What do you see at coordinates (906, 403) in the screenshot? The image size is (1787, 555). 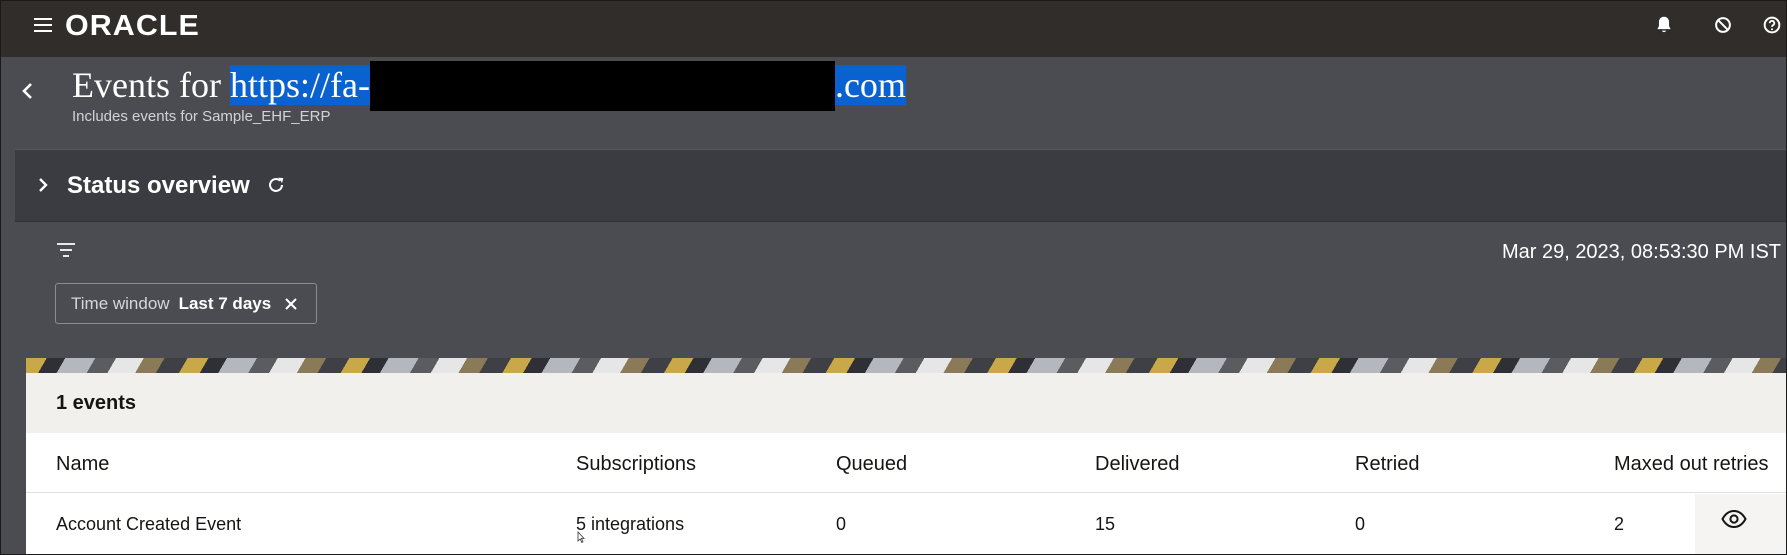 I see `events-count: 1 events` at bounding box center [906, 403].